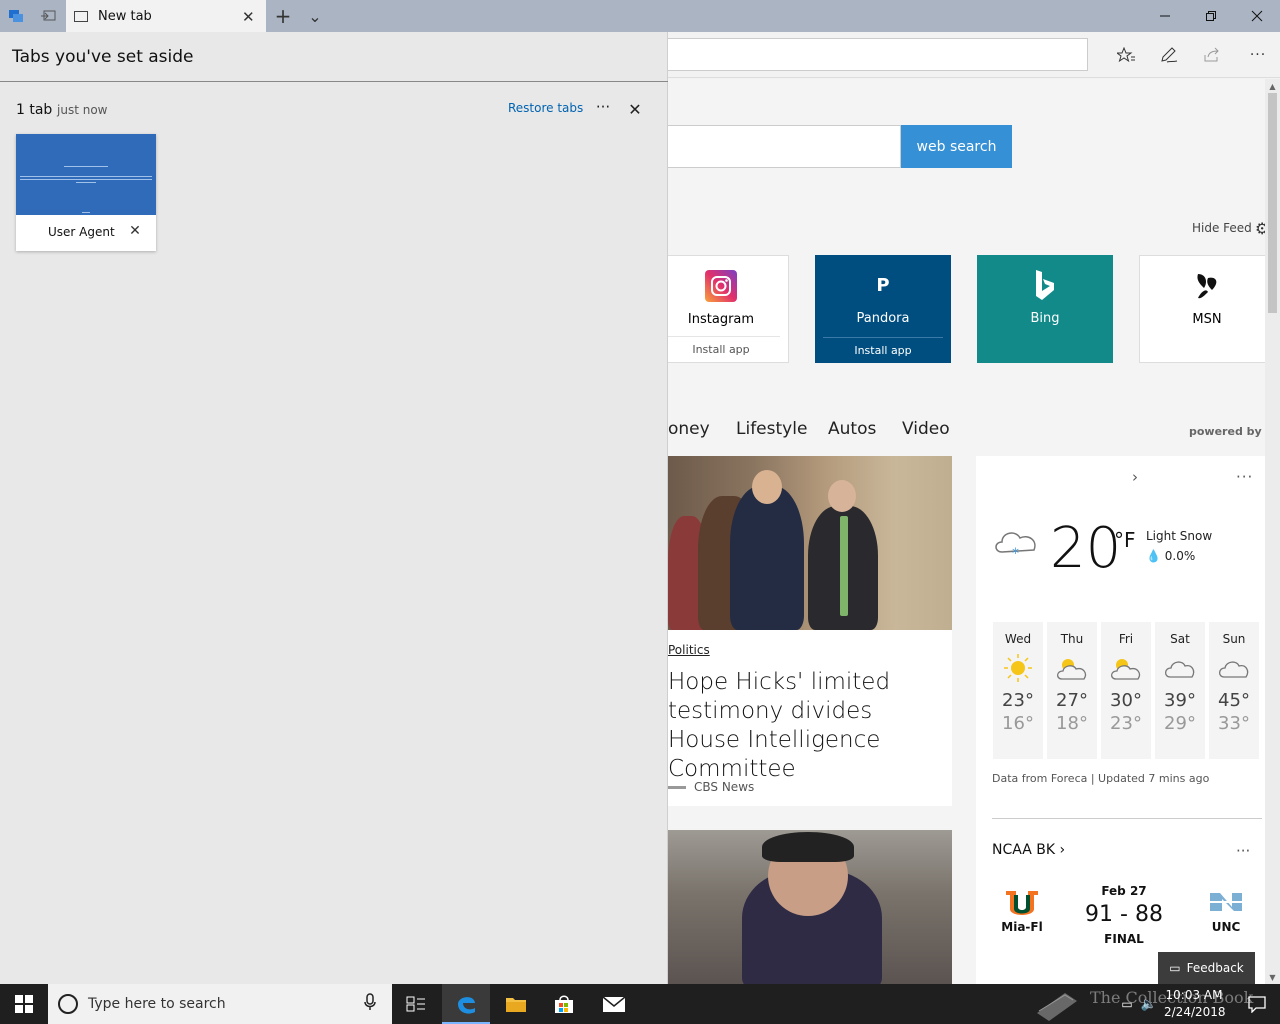 This screenshot has height=1024, width=1280. What do you see at coordinates (1124, 939) in the screenshot?
I see `game-status: FINAL` at bounding box center [1124, 939].